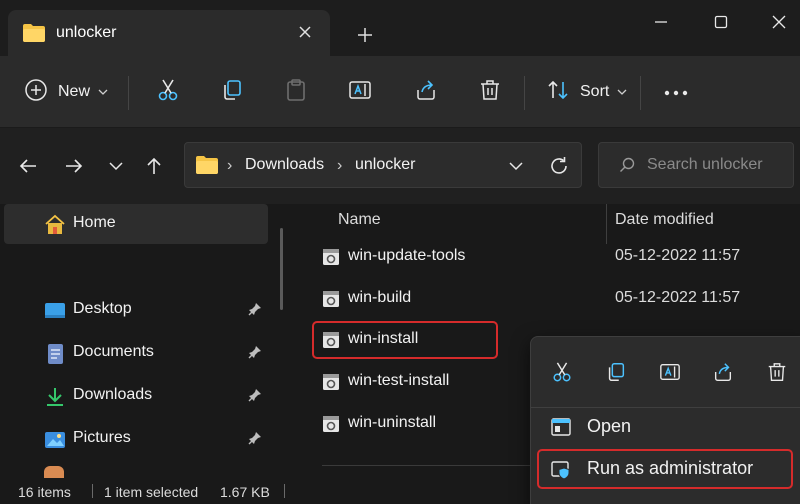  I want to click on back-arrow-icon, so click(28, 166).